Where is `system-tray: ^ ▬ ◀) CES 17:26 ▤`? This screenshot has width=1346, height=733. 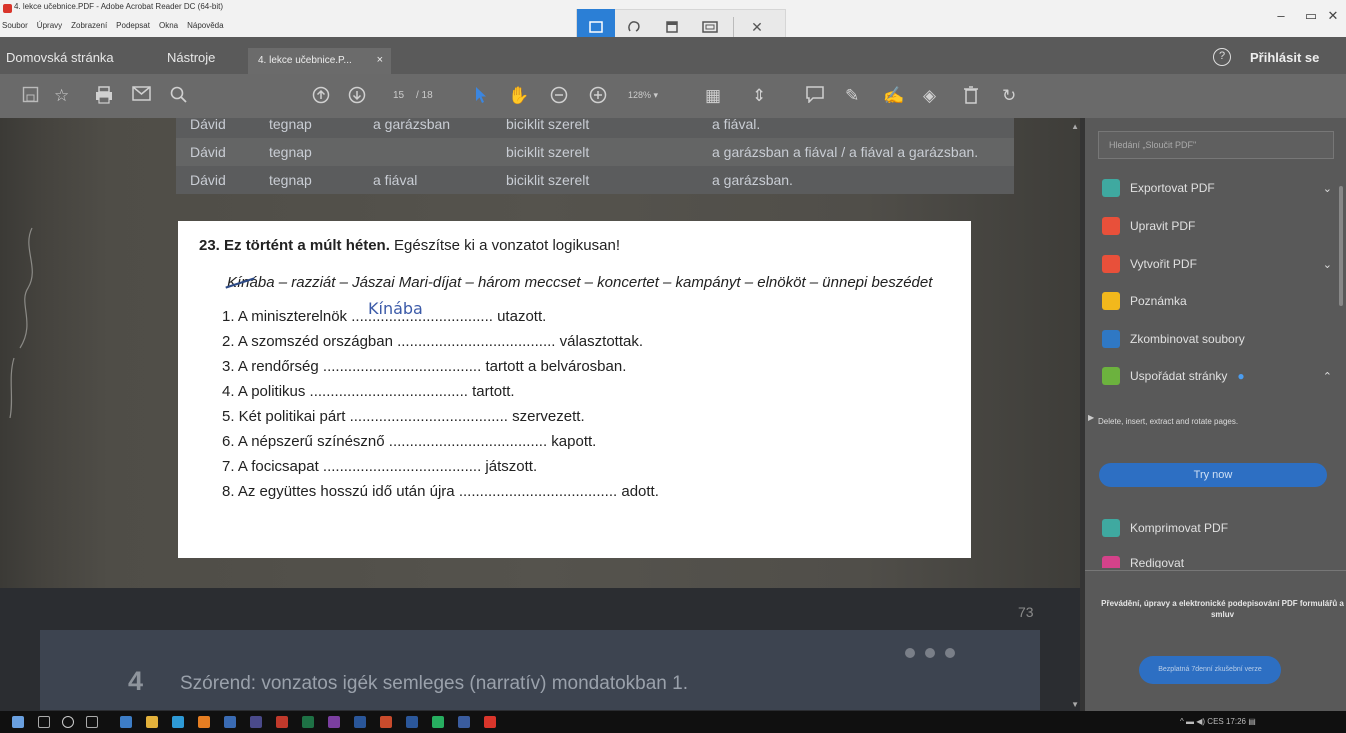 system-tray: ^ ▬ ◀) CES 17:26 ▤ is located at coordinates (1218, 721).